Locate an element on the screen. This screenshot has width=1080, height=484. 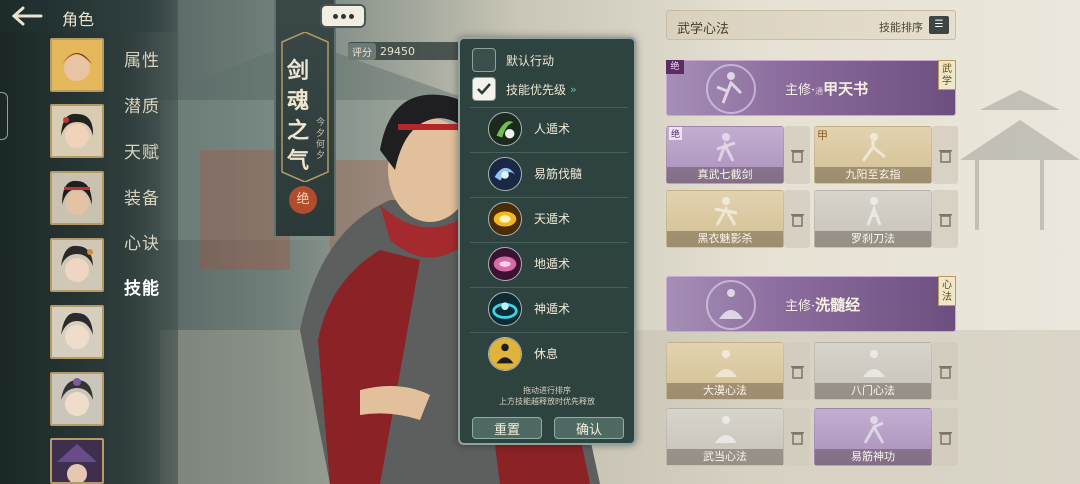
sort-hint-line1: 拖动进行排序 is located at coordinates (547, 390).